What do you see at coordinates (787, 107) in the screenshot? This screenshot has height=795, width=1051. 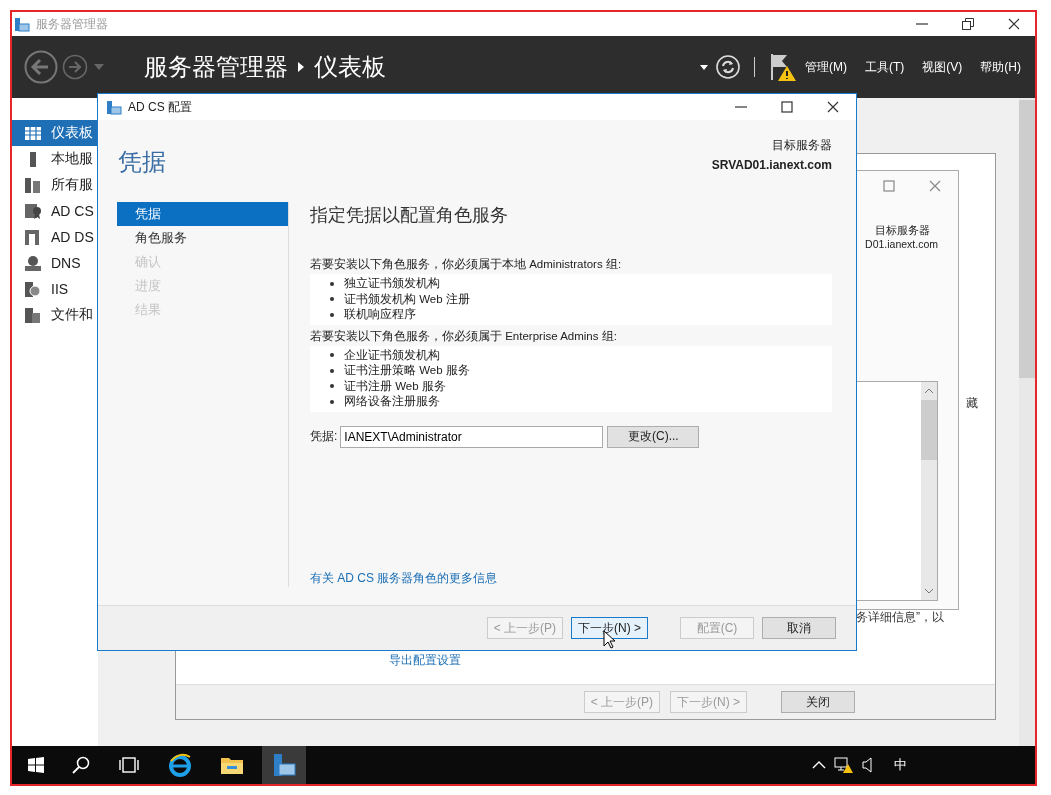 I see `maximize-button` at bounding box center [787, 107].